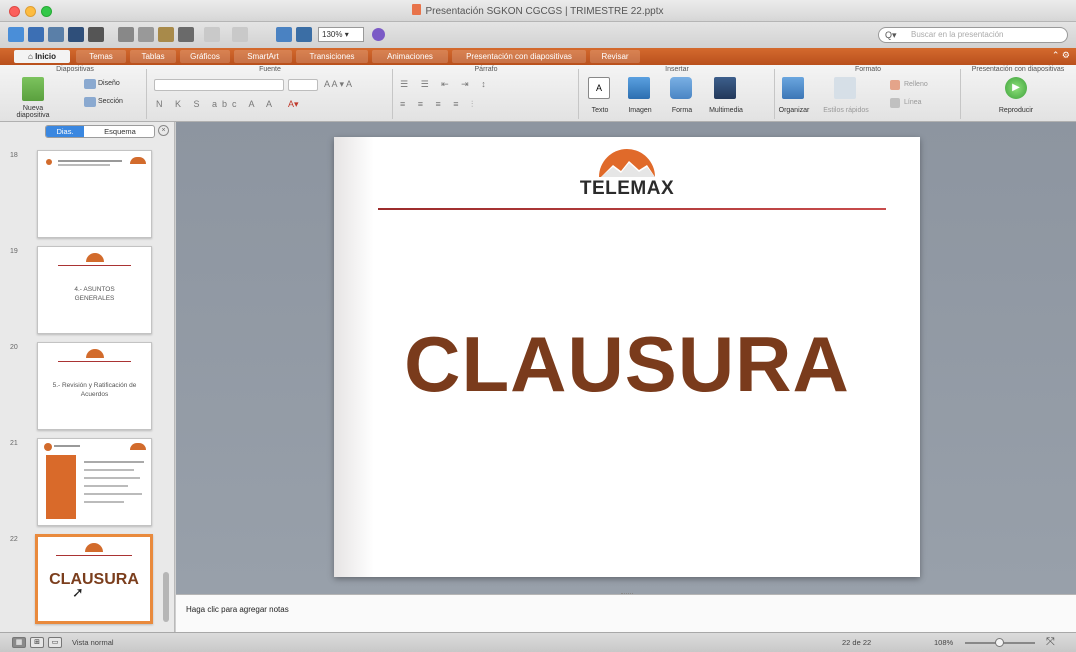  What do you see at coordinates (205, 56) in the screenshot?
I see `tab-graficos: Gráficos` at bounding box center [205, 56].